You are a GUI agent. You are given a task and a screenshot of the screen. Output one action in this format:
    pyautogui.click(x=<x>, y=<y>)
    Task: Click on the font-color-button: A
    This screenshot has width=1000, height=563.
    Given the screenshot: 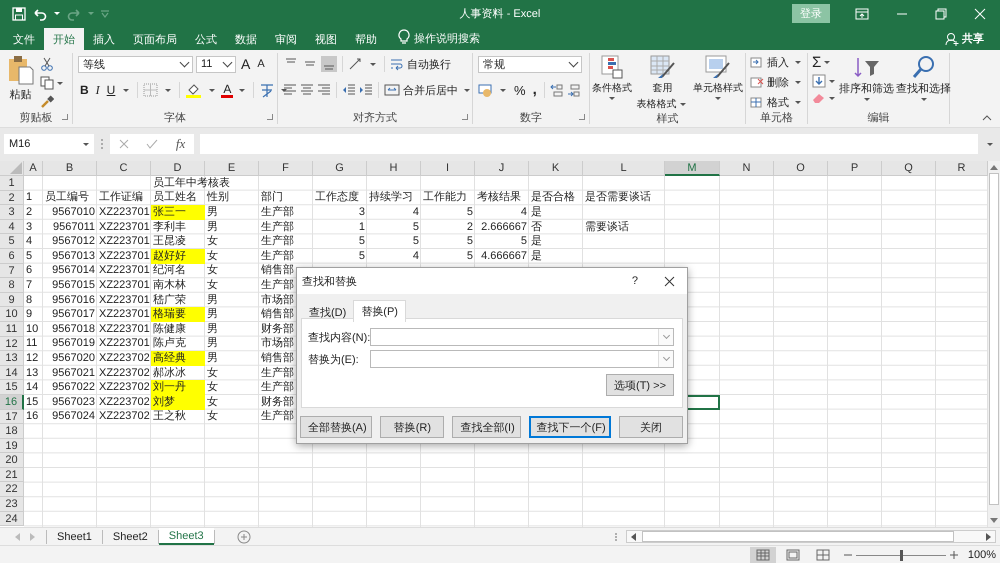 What is the action you would take?
    pyautogui.click(x=227, y=90)
    